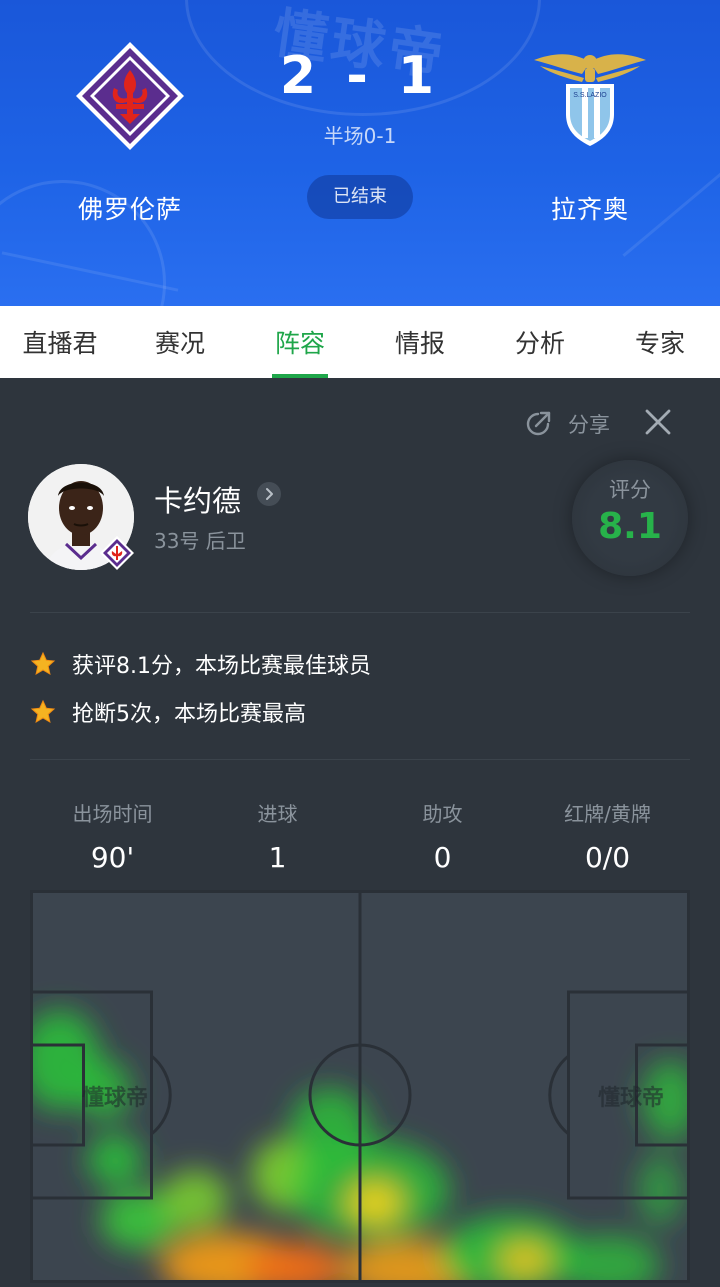 The height and width of the screenshot is (1287, 720). What do you see at coordinates (277, 814) in the screenshot?
I see `stat-label: 进球` at bounding box center [277, 814].